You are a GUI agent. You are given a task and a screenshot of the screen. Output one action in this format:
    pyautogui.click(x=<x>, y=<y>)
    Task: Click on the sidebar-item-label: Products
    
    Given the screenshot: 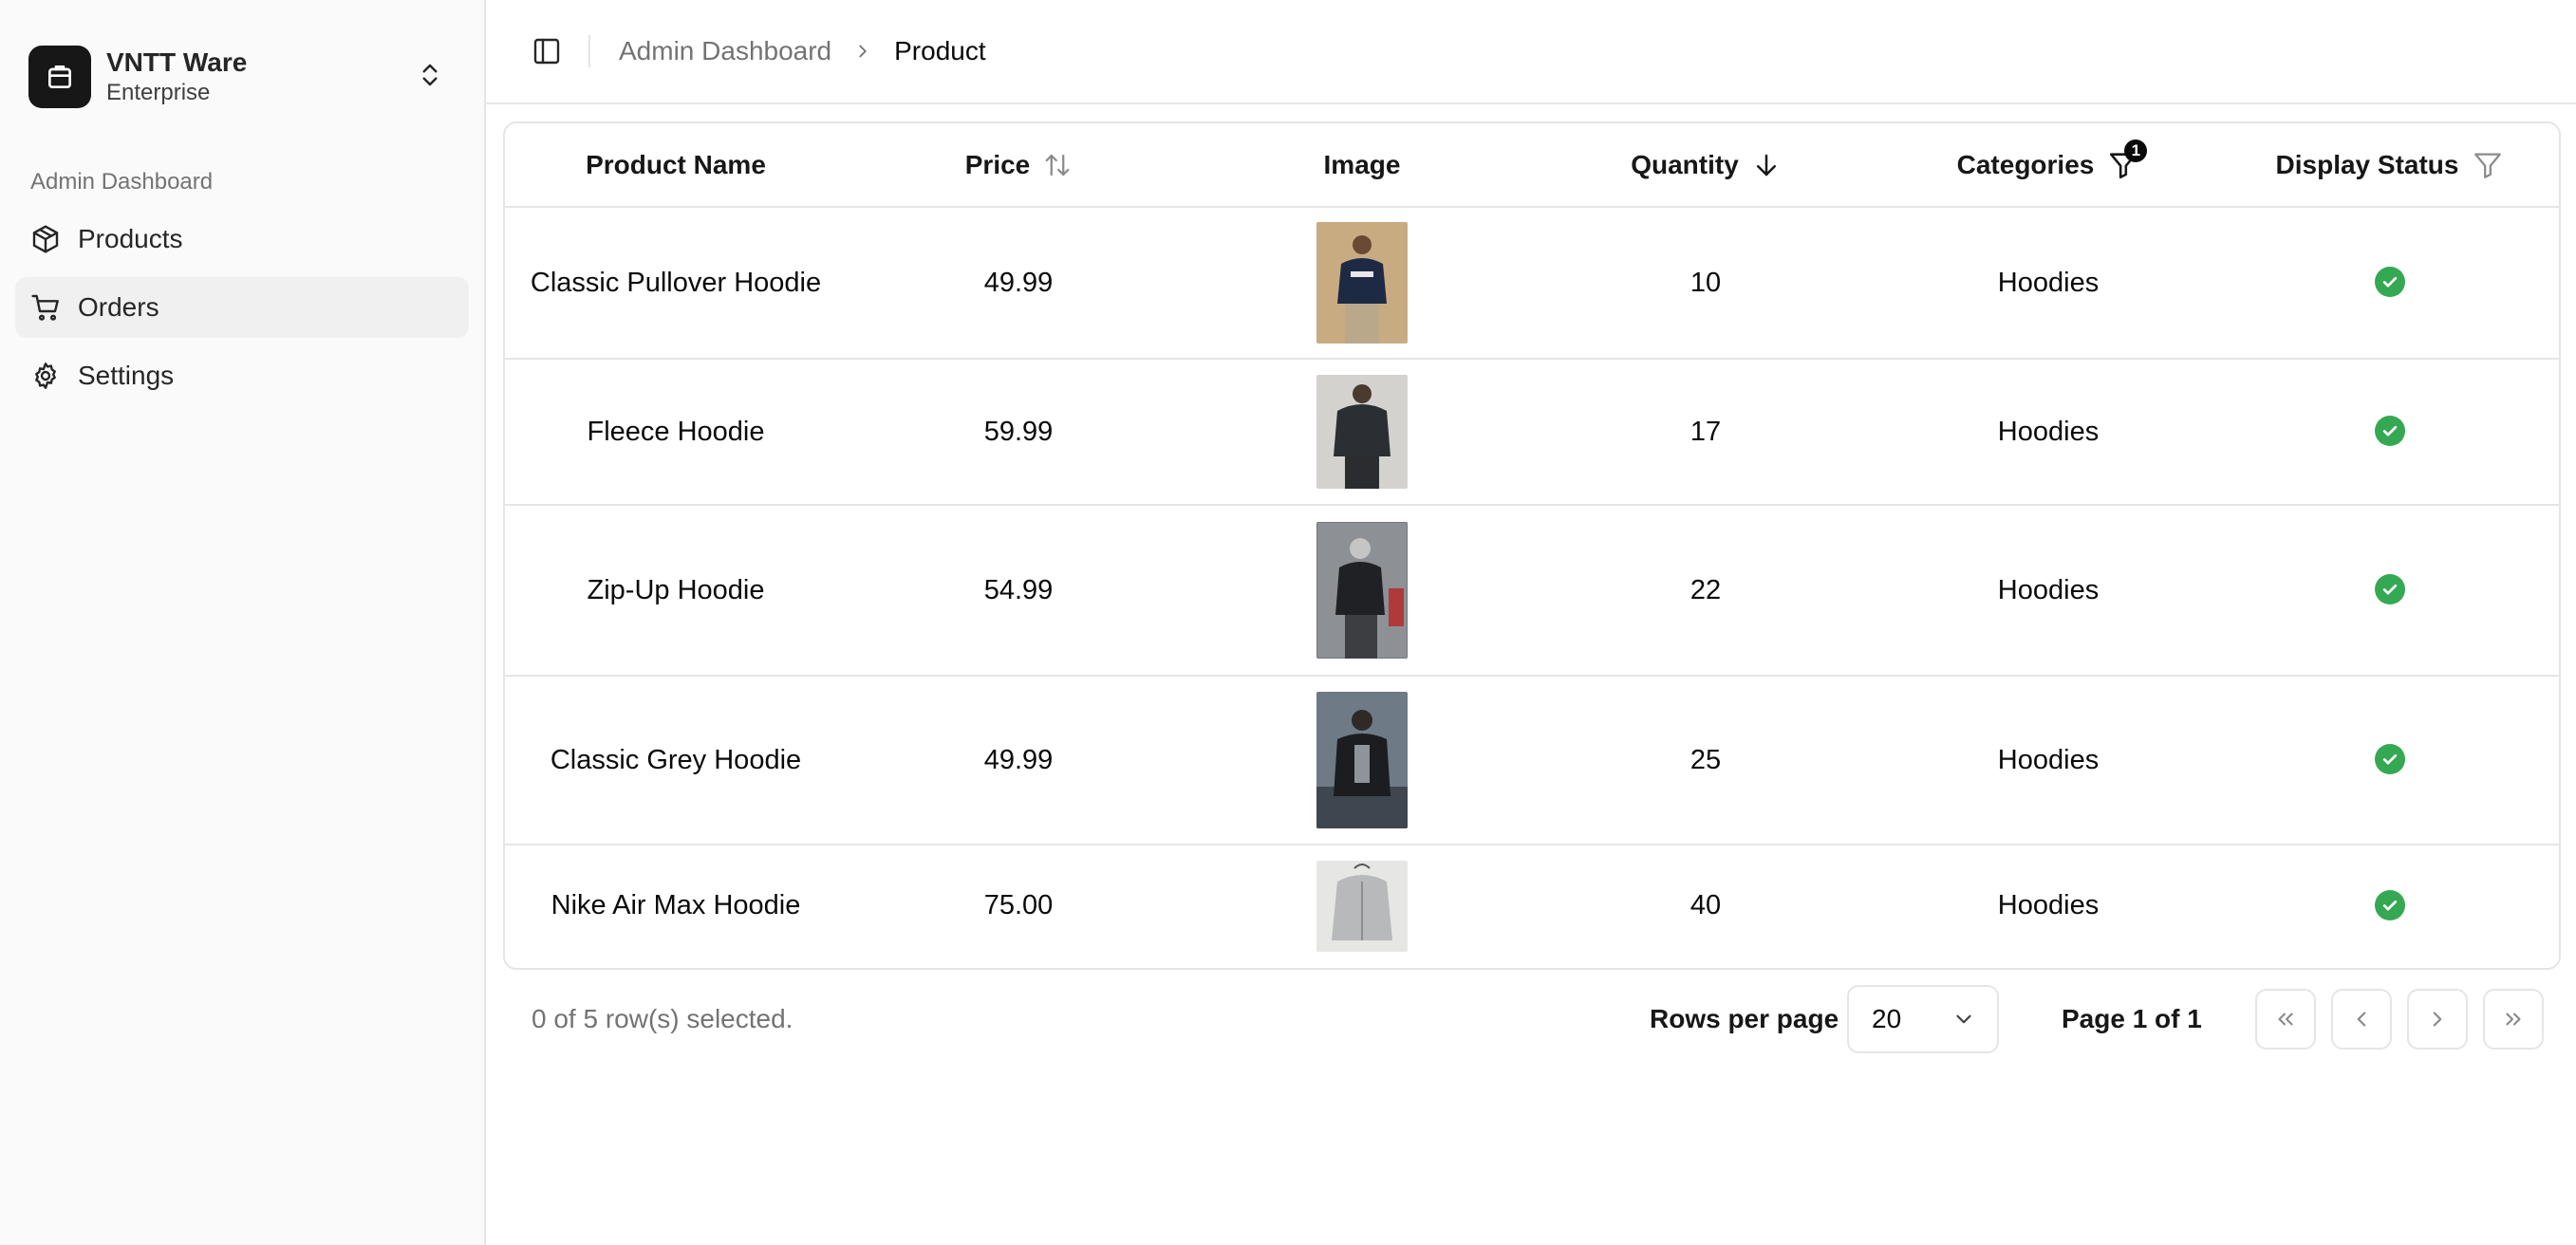 What is the action you would take?
    pyautogui.click(x=131, y=238)
    